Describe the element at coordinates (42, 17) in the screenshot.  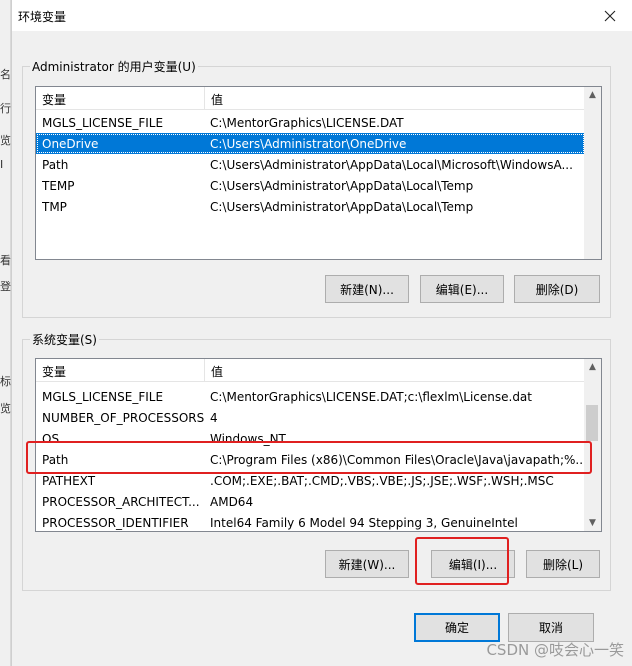
I see `dialog-title: 环境变量` at that location.